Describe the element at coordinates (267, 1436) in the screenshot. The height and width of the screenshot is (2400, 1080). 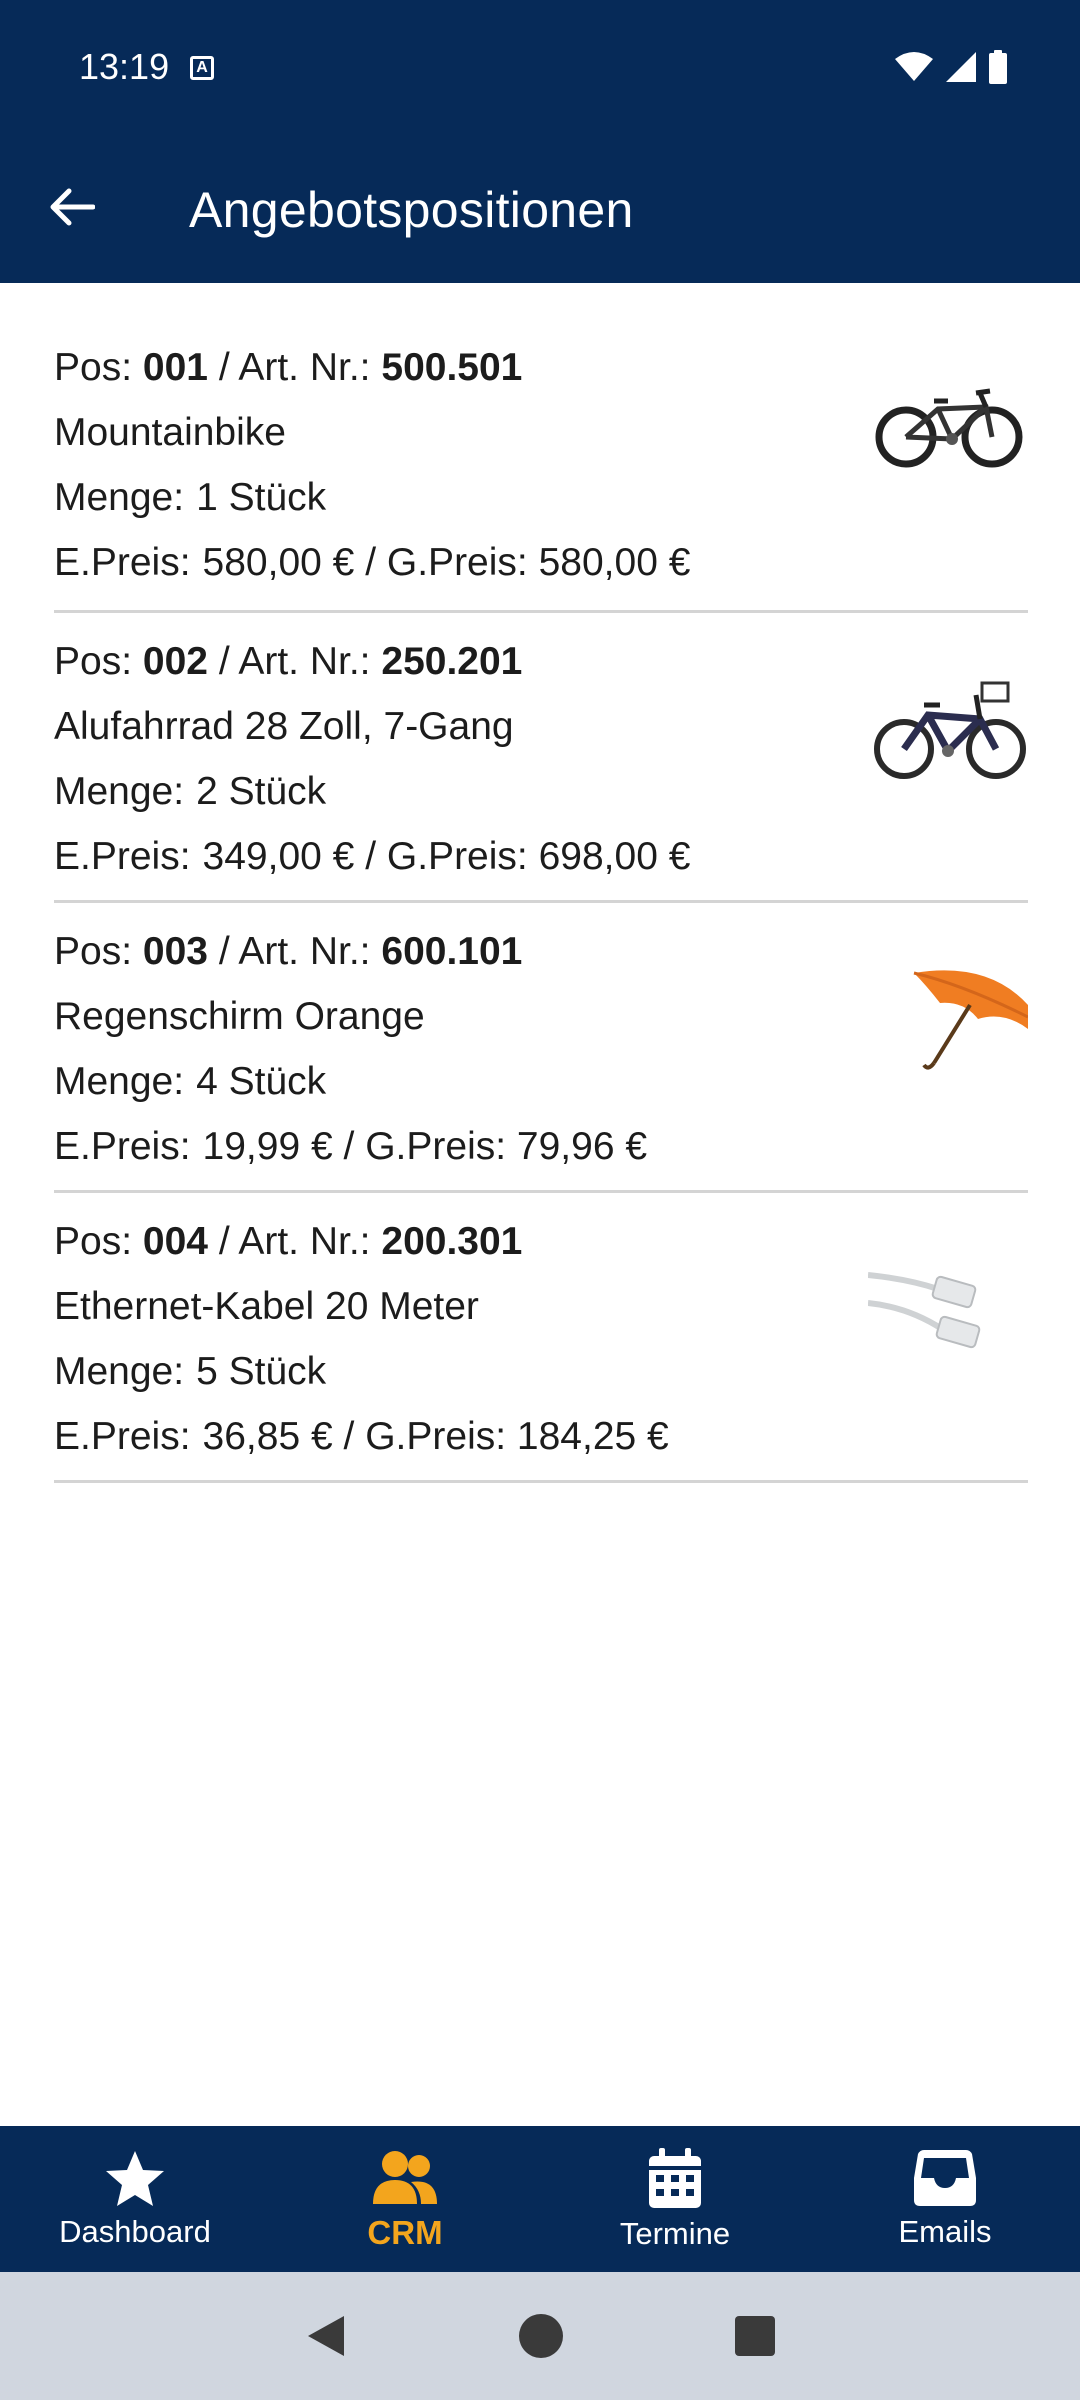
I see `unit-price: 36,85 €` at that location.